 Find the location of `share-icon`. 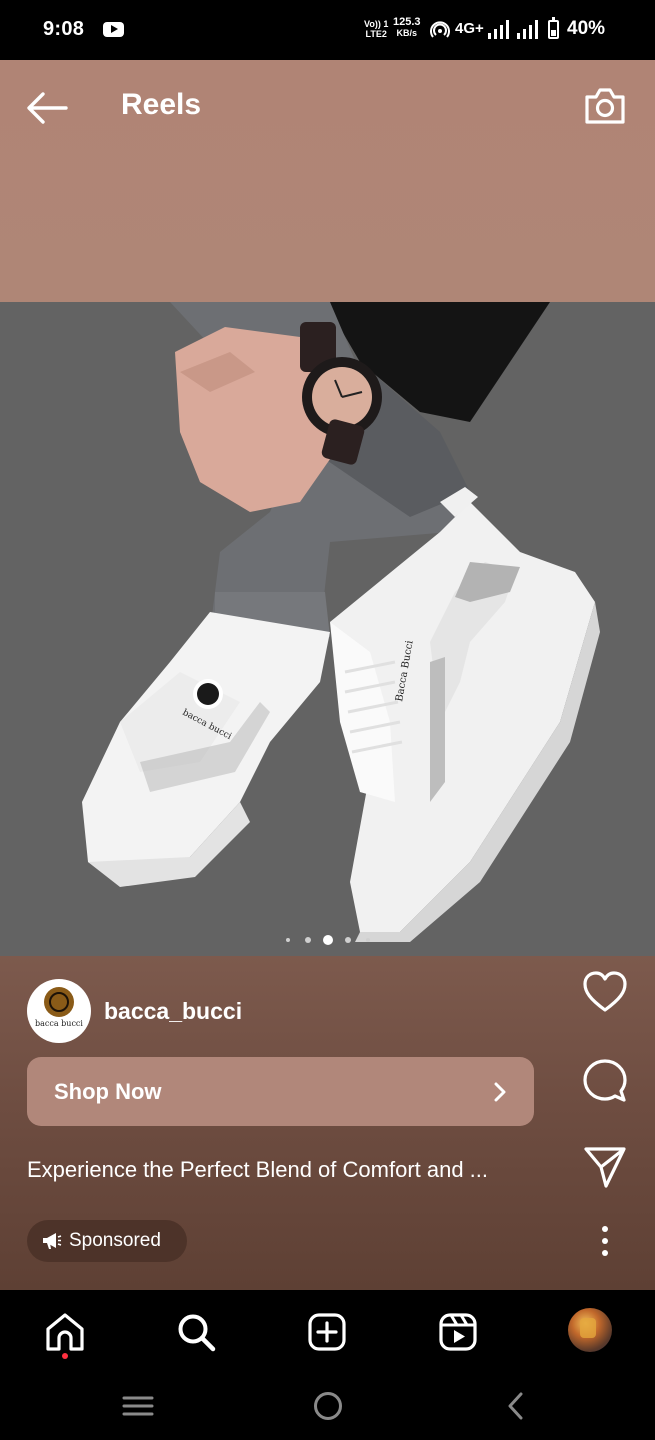

share-icon is located at coordinates (605, 1167).